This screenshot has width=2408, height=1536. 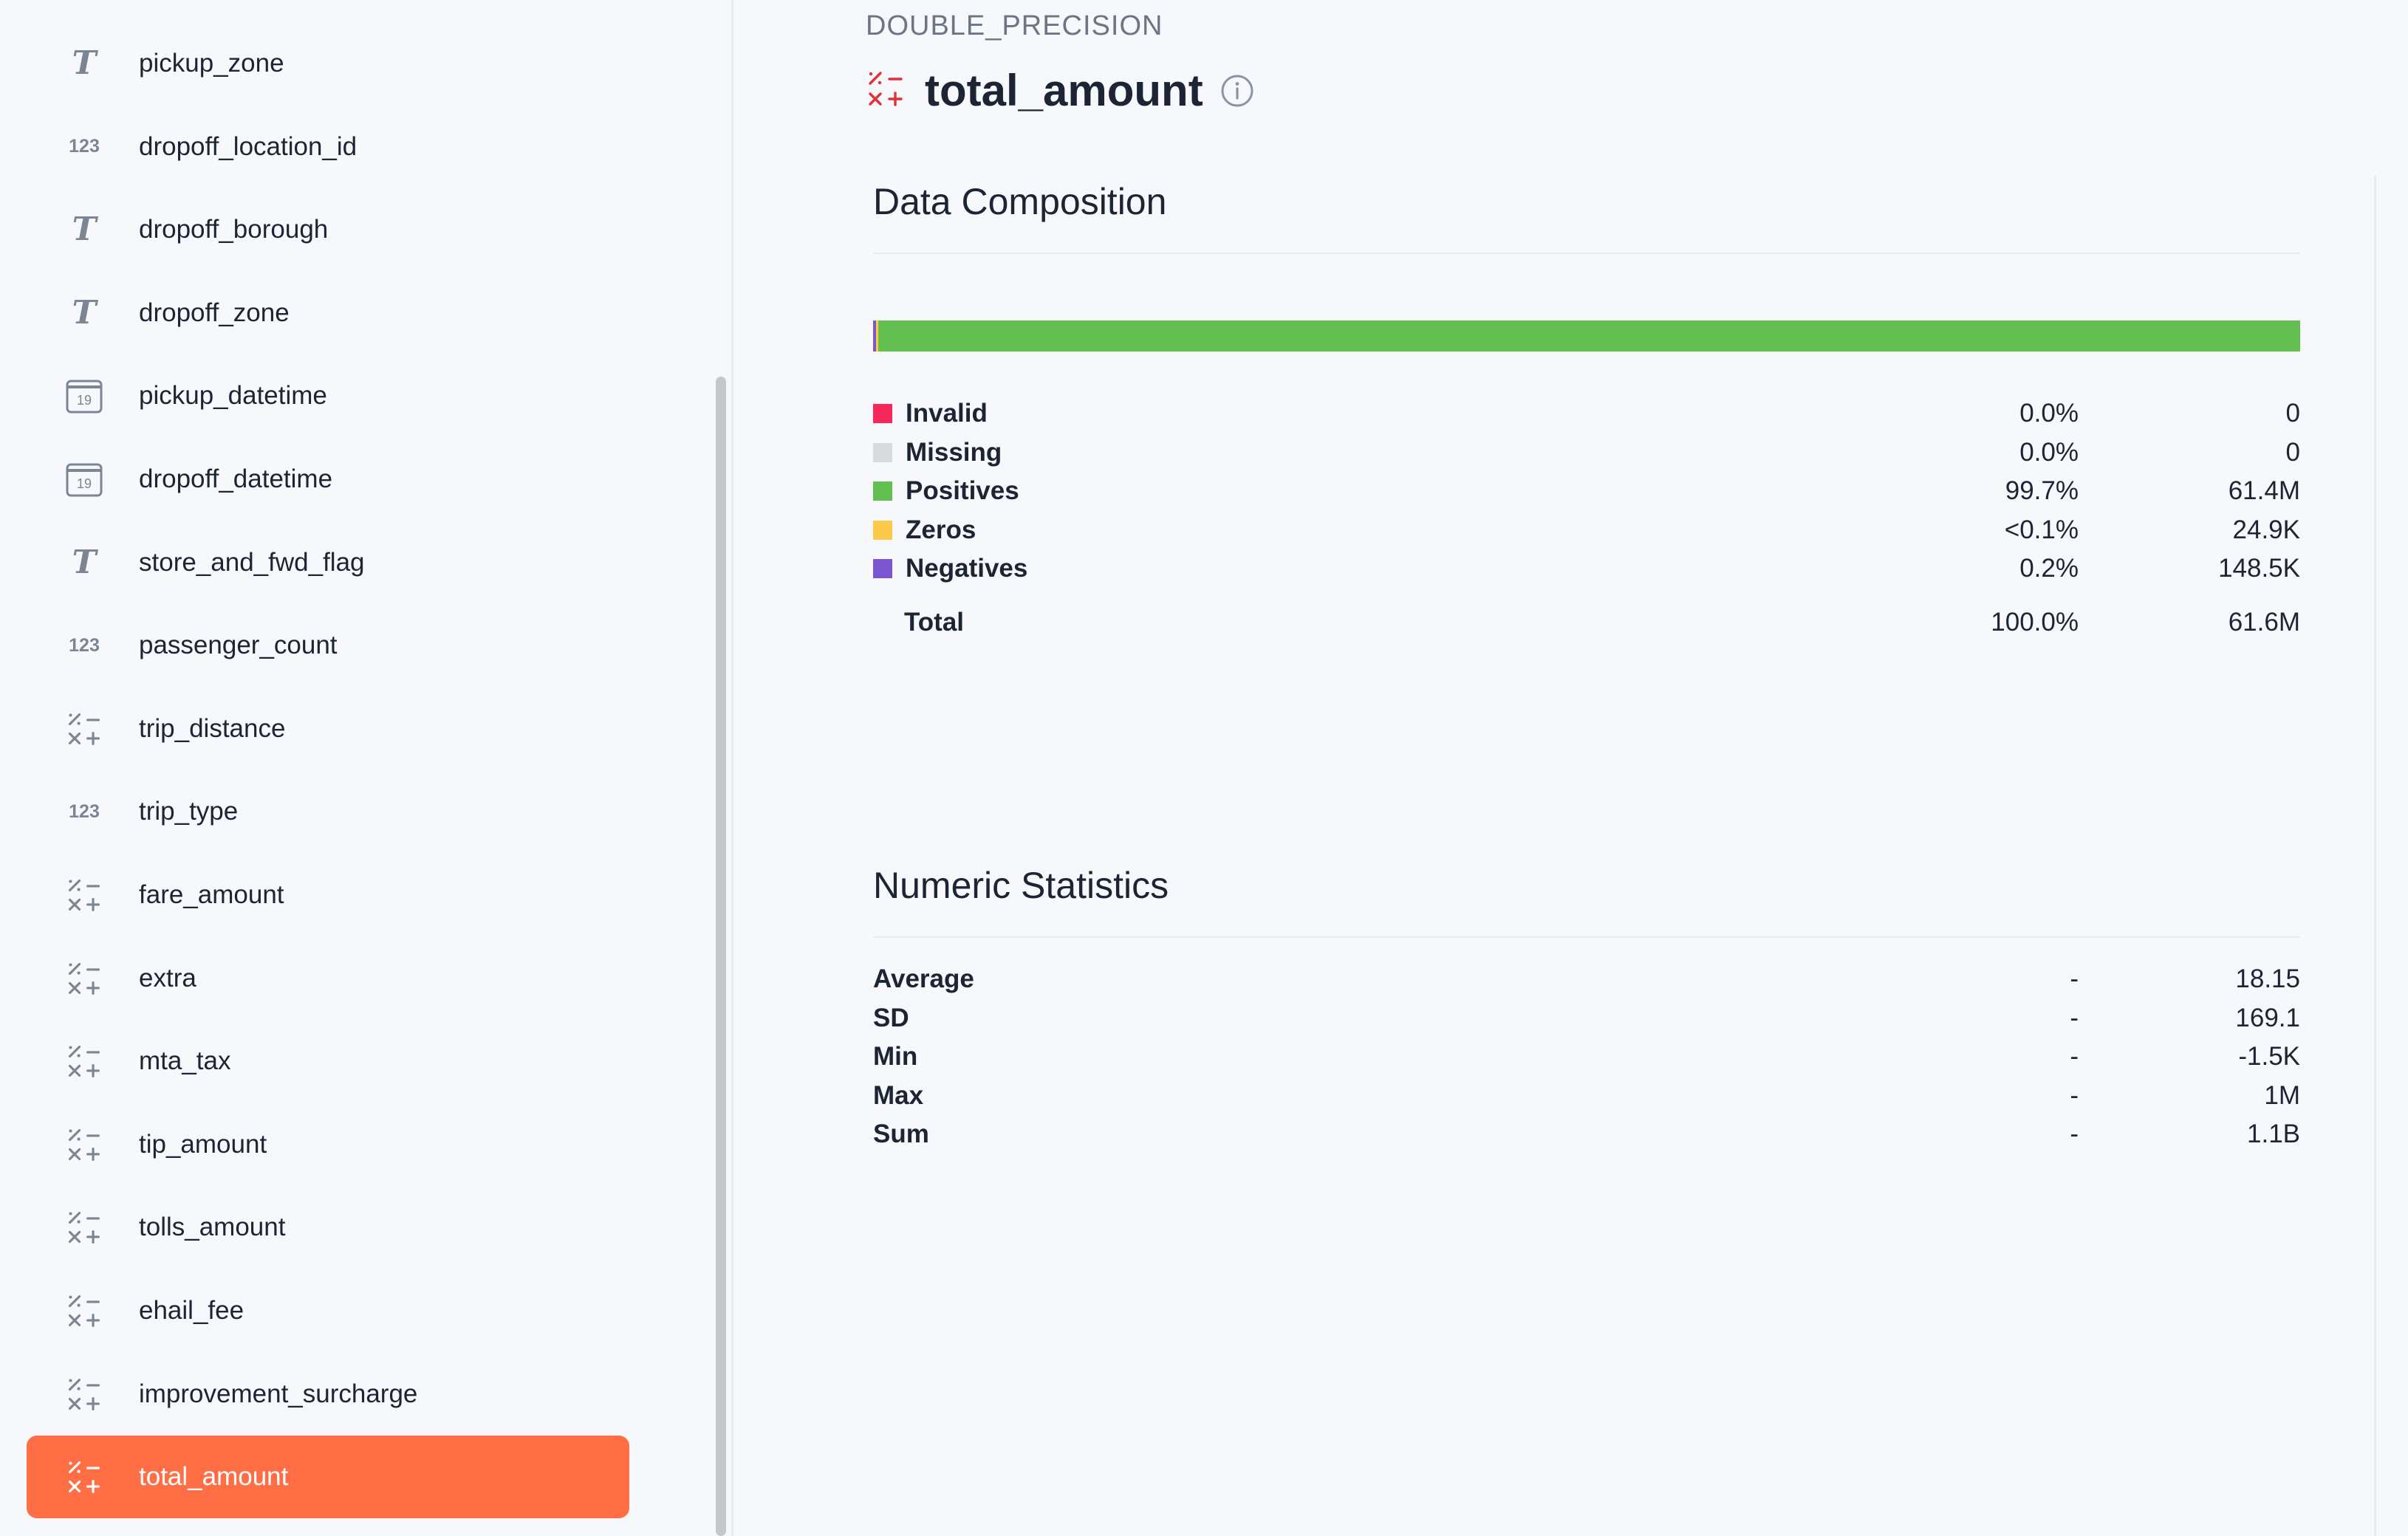 I want to click on row-label: Negatives, so click(x=967, y=568).